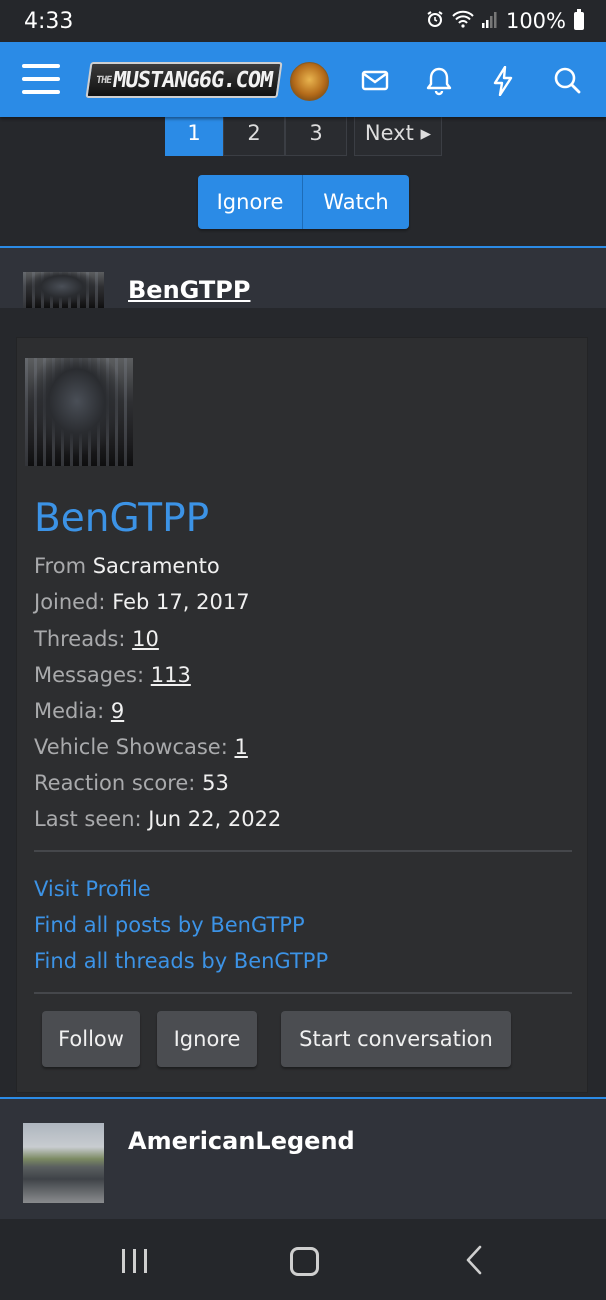  I want to click on back-icon, so click(474, 1262).